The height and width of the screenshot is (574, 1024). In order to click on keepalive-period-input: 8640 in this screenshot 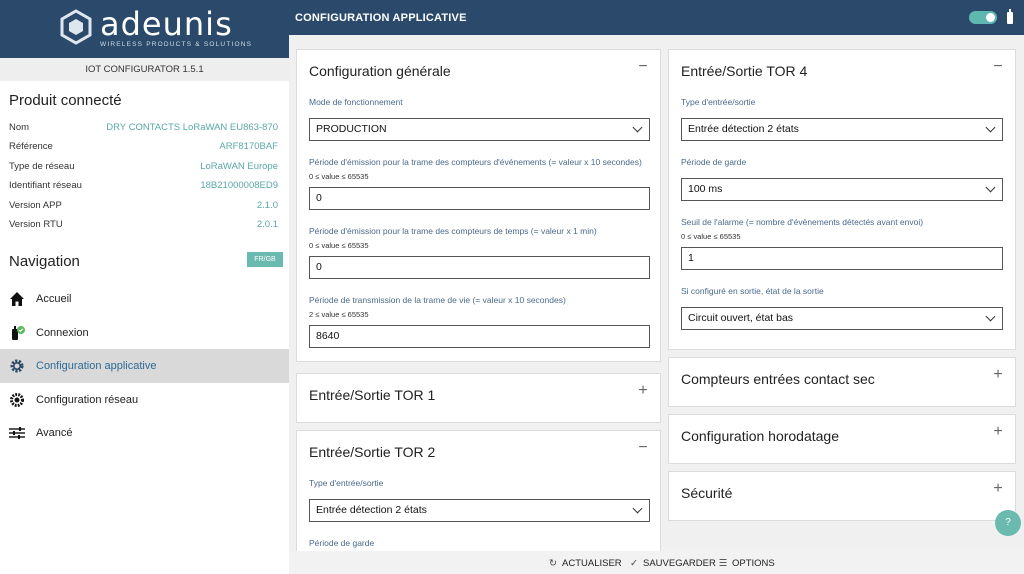, I will do `click(479, 336)`.